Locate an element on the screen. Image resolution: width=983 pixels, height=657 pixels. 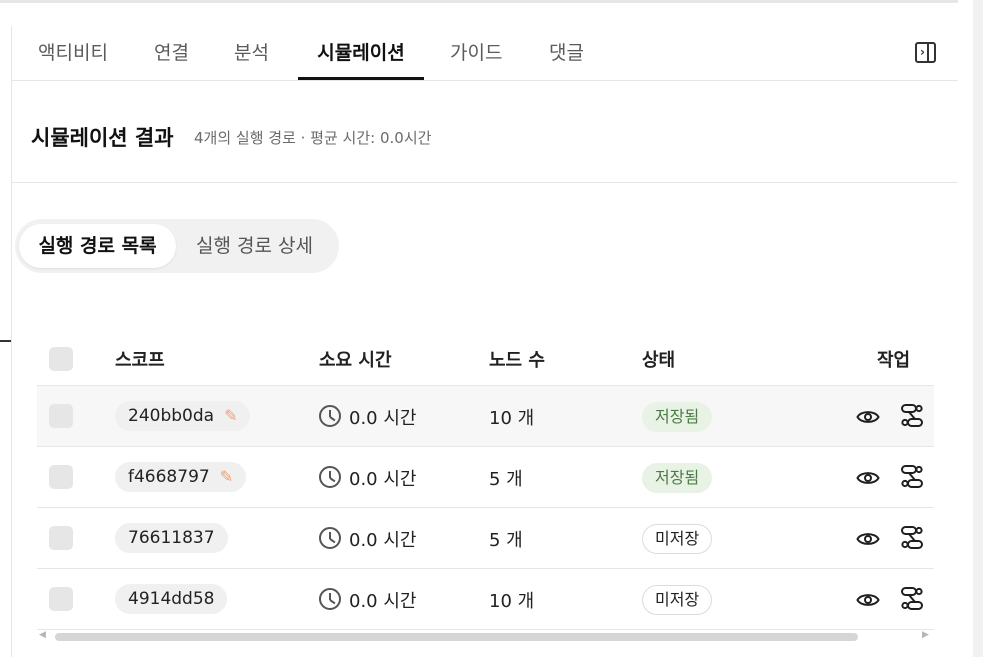
scope-chip: f4668797 ✎ is located at coordinates (181, 477).